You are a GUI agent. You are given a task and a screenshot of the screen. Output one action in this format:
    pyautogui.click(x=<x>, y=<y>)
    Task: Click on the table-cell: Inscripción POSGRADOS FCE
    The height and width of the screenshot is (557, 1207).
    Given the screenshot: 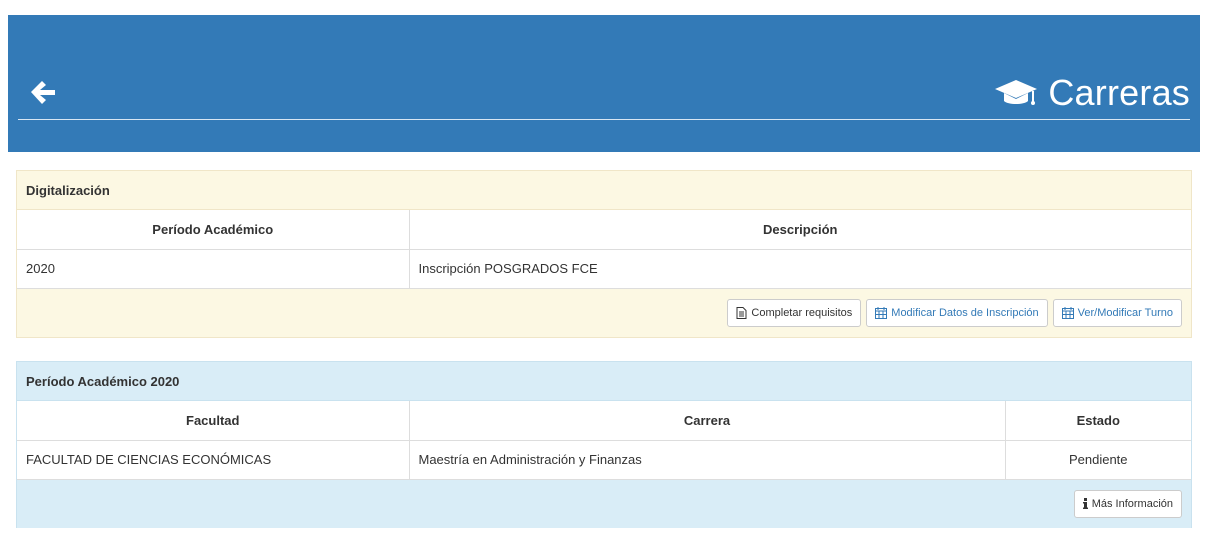 What is the action you would take?
    pyautogui.click(x=800, y=269)
    